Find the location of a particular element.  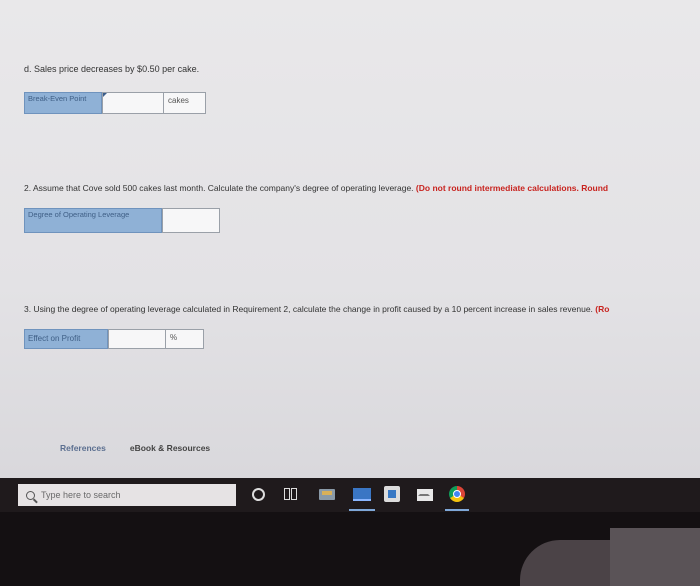

chrome-icon is located at coordinates (457, 494).